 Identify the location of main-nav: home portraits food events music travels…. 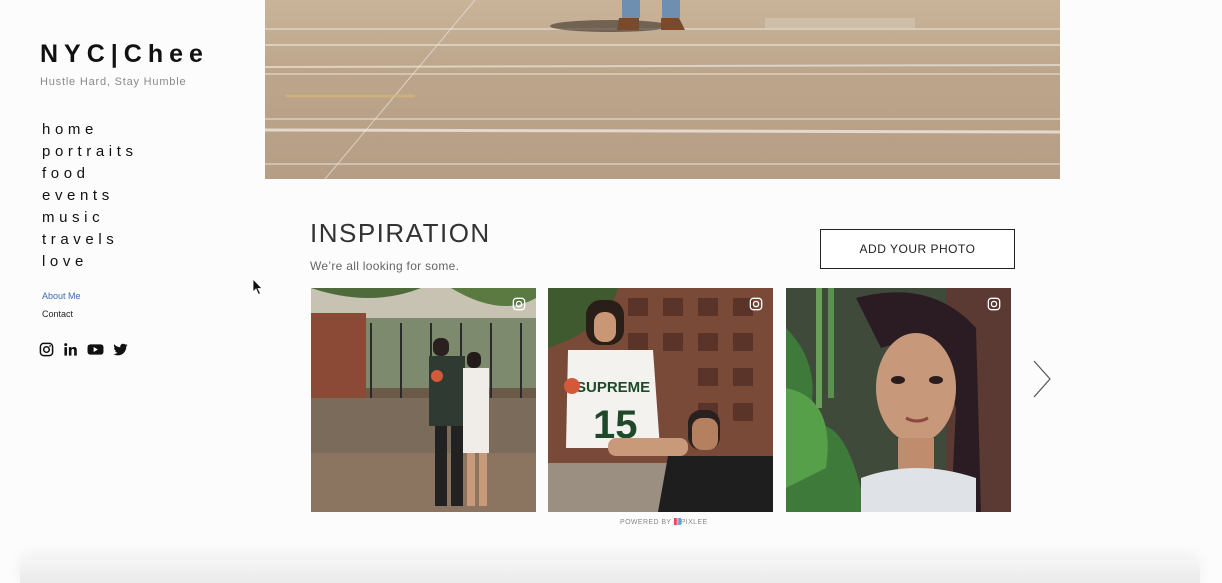
(90, 196).